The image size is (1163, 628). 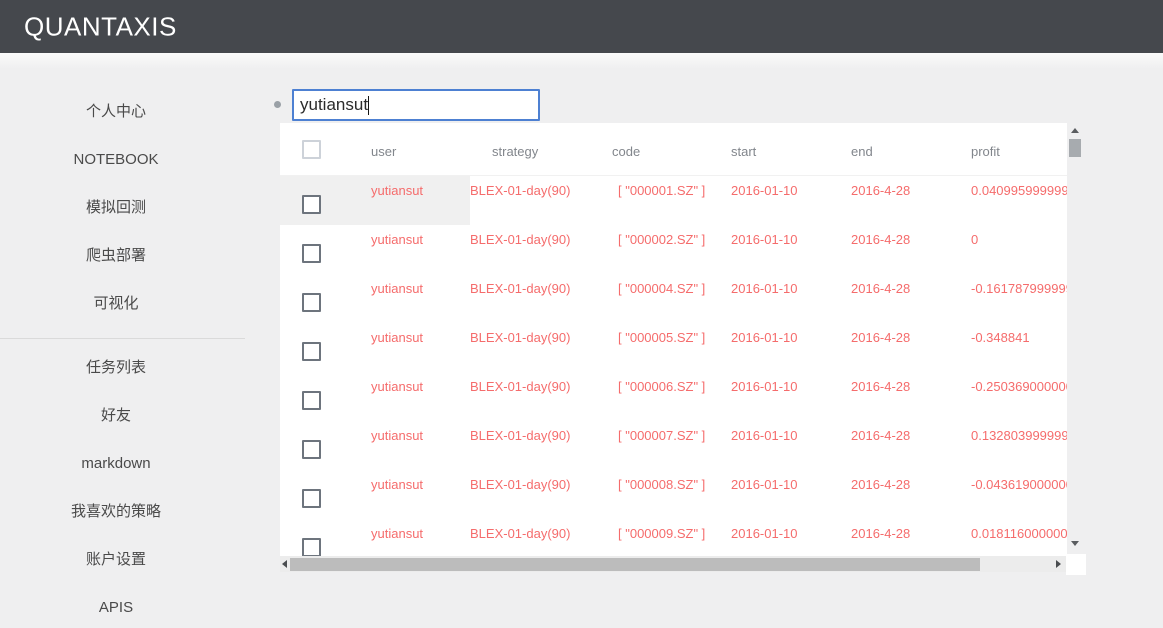 What do you see at coordinates (116, 256) in the screenshot?
I see `sidebar-item-crawler-deploy: 爬虫部署` at bounding box center [116, 256].